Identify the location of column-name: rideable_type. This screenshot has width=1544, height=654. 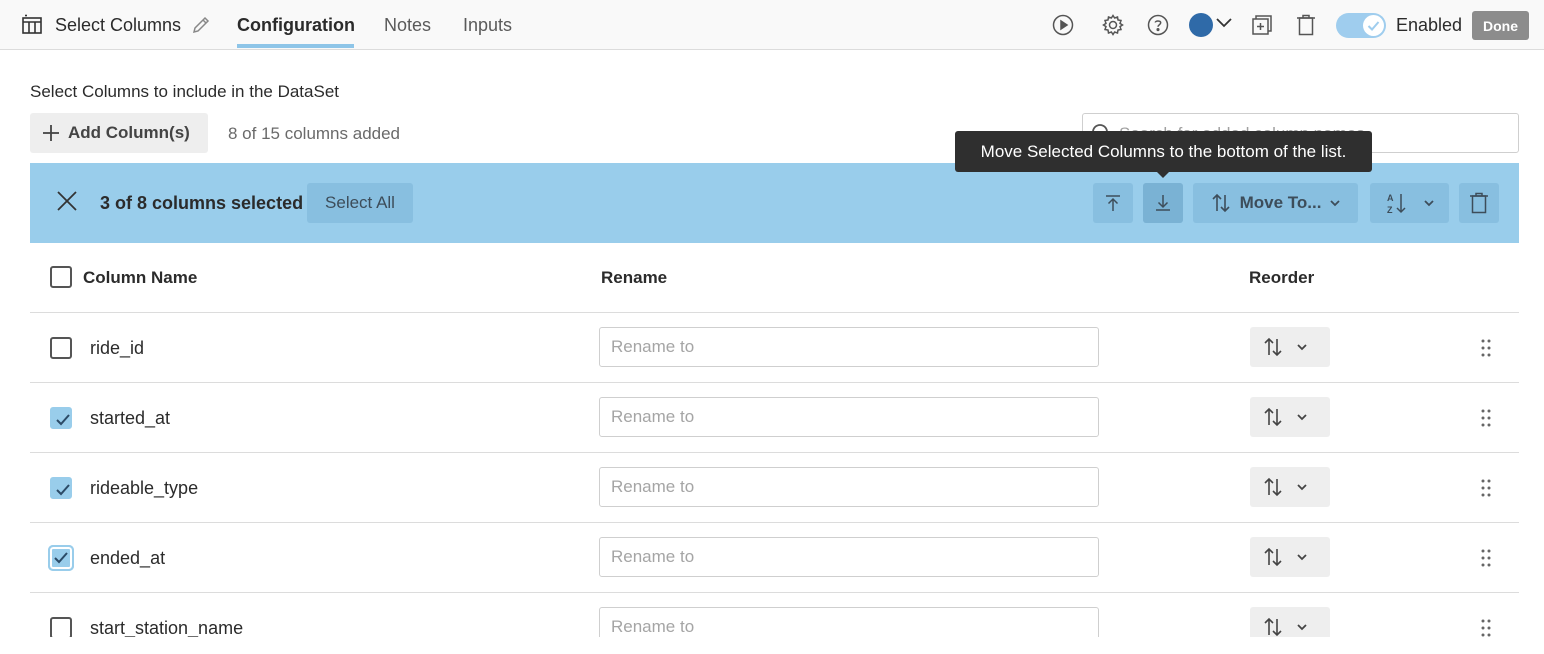
(144, 488).